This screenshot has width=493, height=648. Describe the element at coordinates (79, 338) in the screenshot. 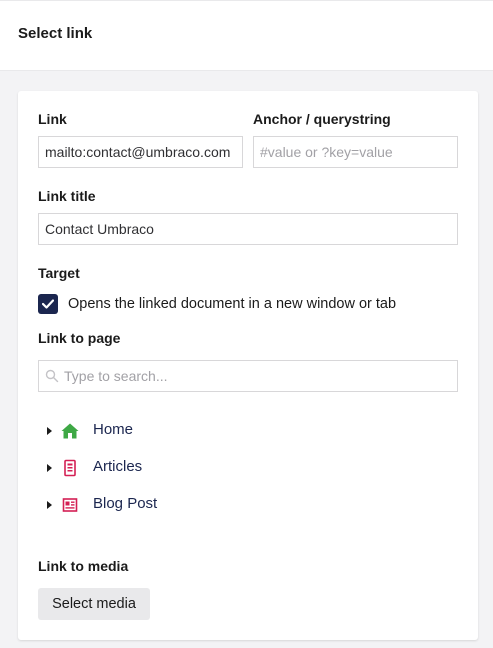

I see `link-to-page-label: Link to page` at that location.